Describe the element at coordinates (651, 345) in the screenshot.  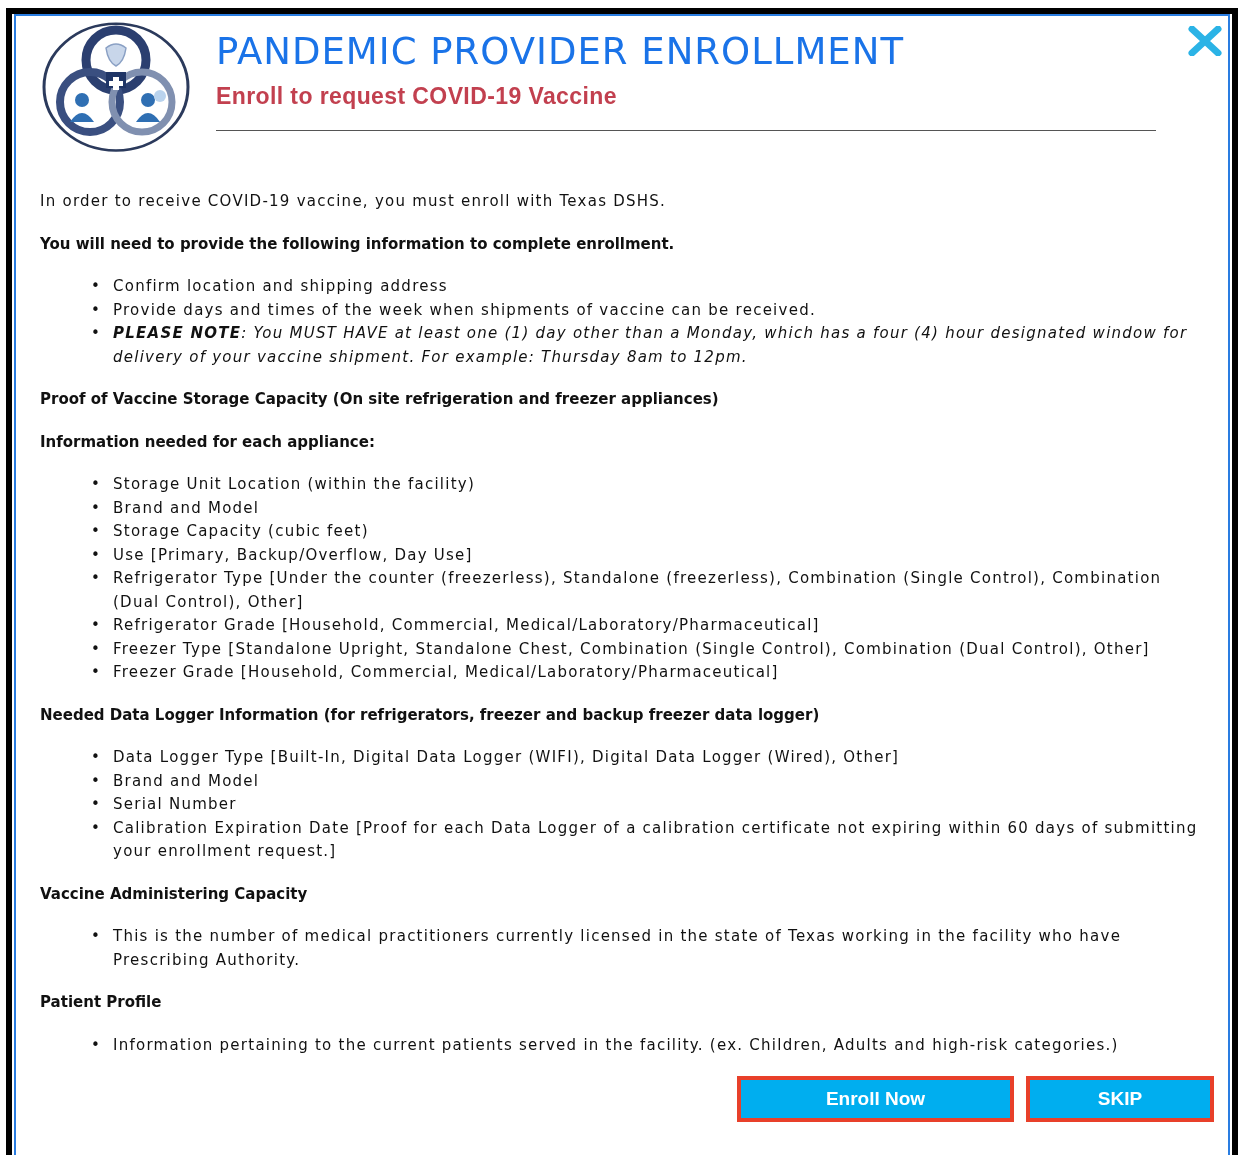
I see `list-item: PLEASE NOTE: You MUST HAVE at least one (1) day other than a Monday, which has a four (4) hour designated window for delivery of your vaccine shipment. For example: Thursday 8am to 12pm.` at that location.